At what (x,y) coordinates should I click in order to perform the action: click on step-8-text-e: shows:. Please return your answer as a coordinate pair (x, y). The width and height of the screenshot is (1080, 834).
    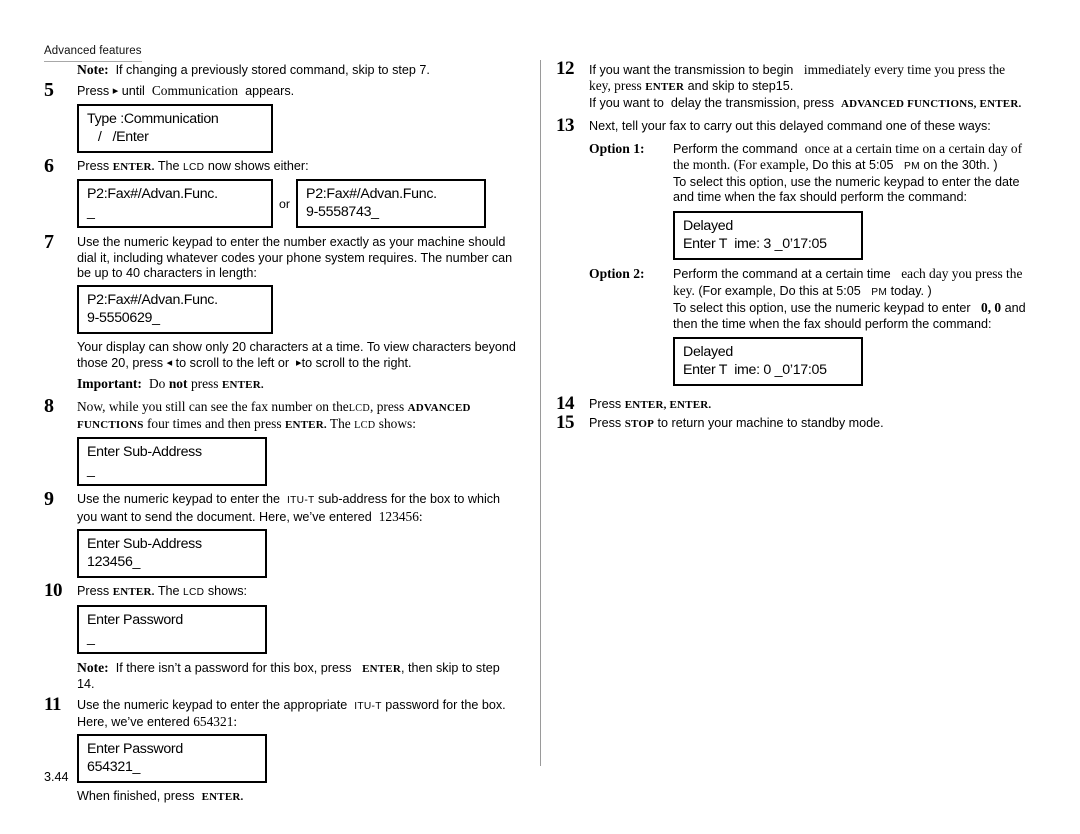
    Looking at the image, I should click on (397, 424).